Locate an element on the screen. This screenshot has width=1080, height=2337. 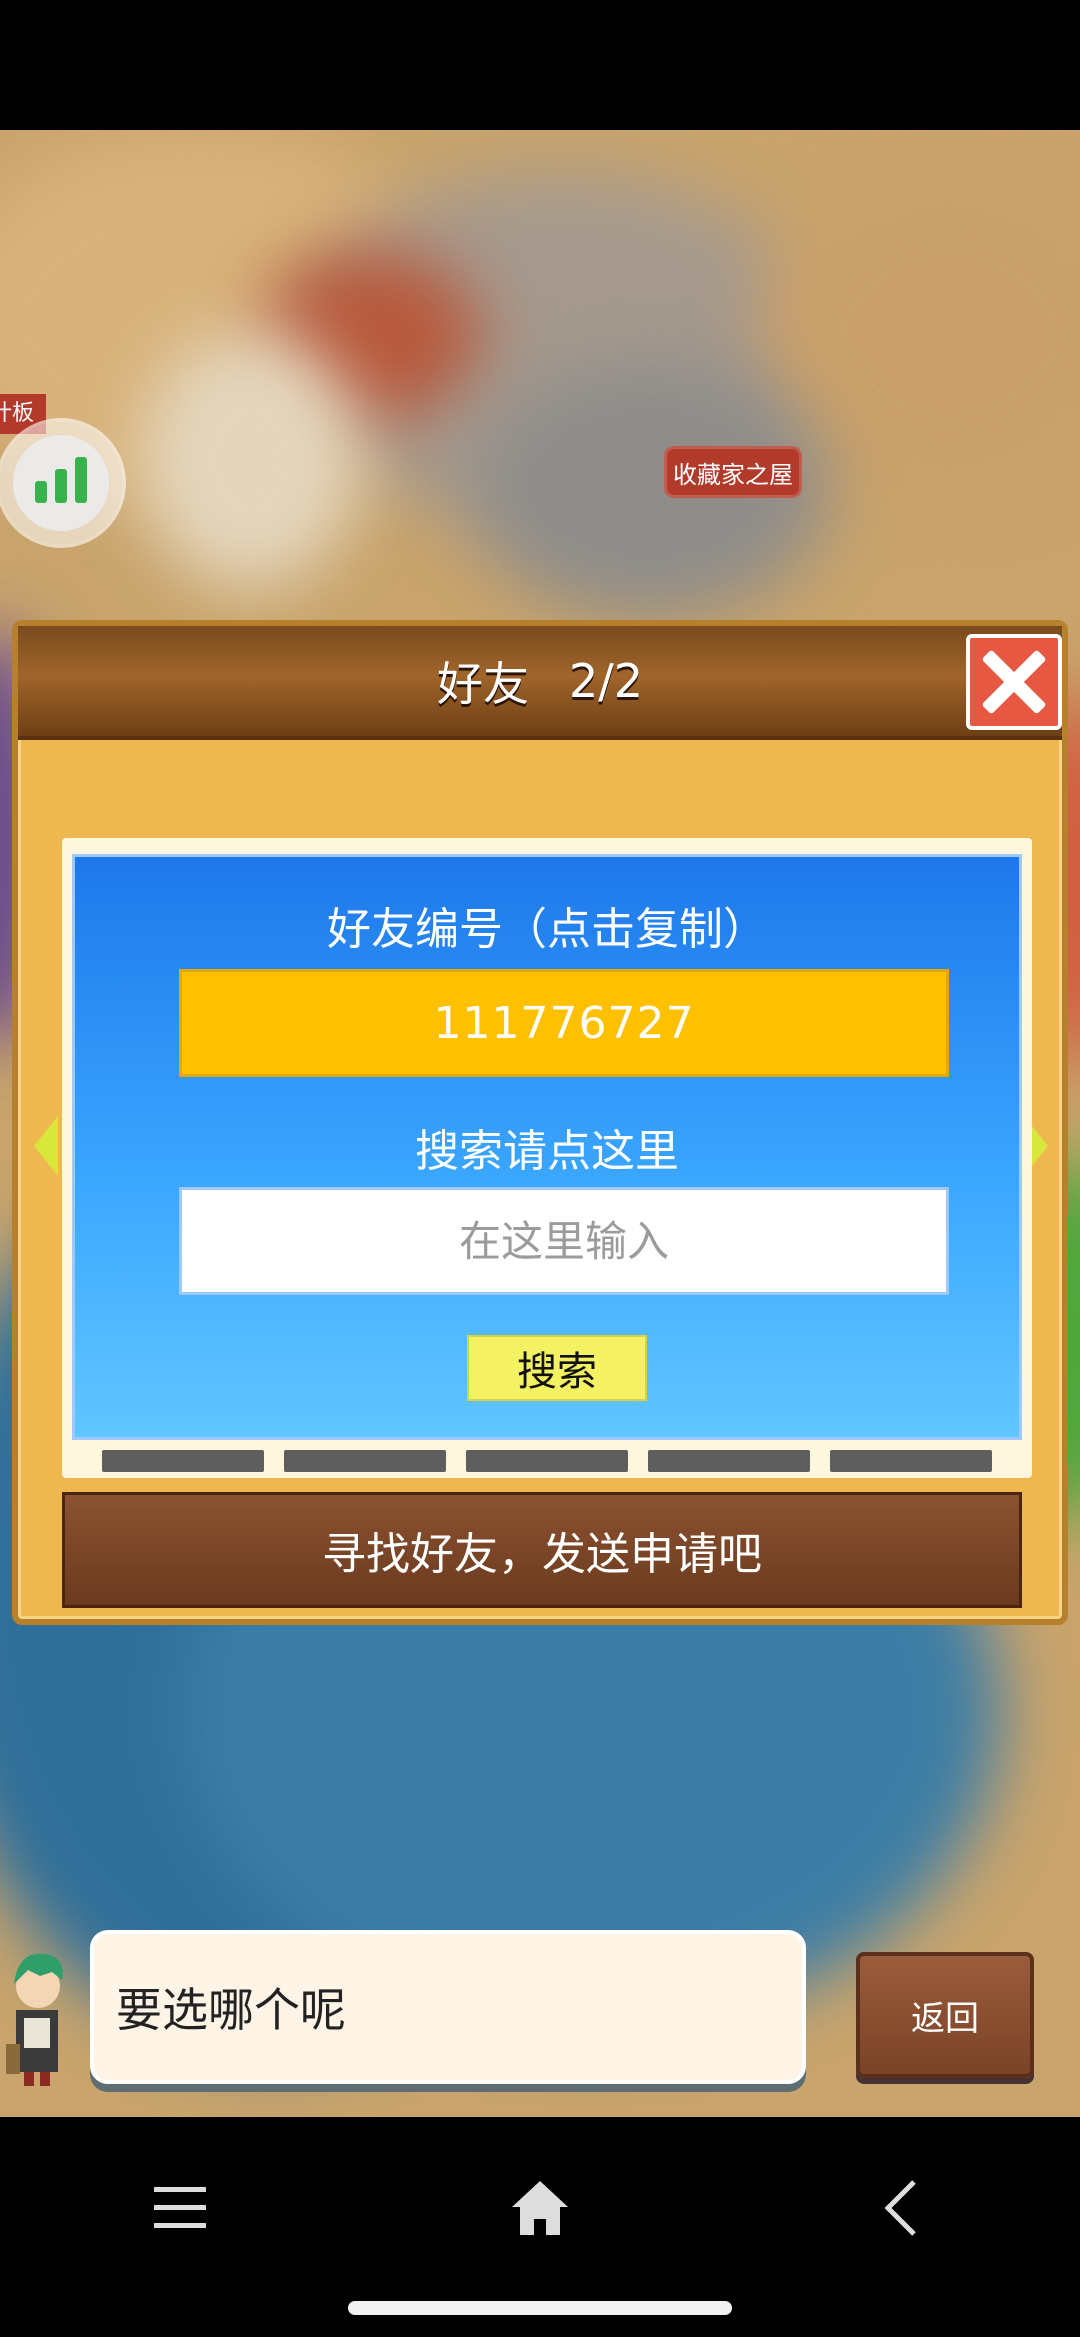
character-dialog: 要选哪个呢 返回 is located at coordinates (540, 2025).